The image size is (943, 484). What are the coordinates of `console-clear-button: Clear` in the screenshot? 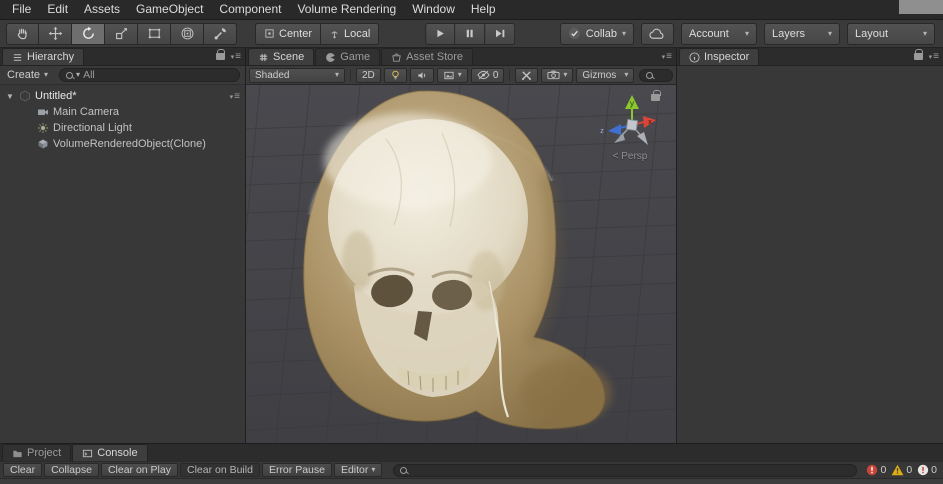 It's located at (23, 470).